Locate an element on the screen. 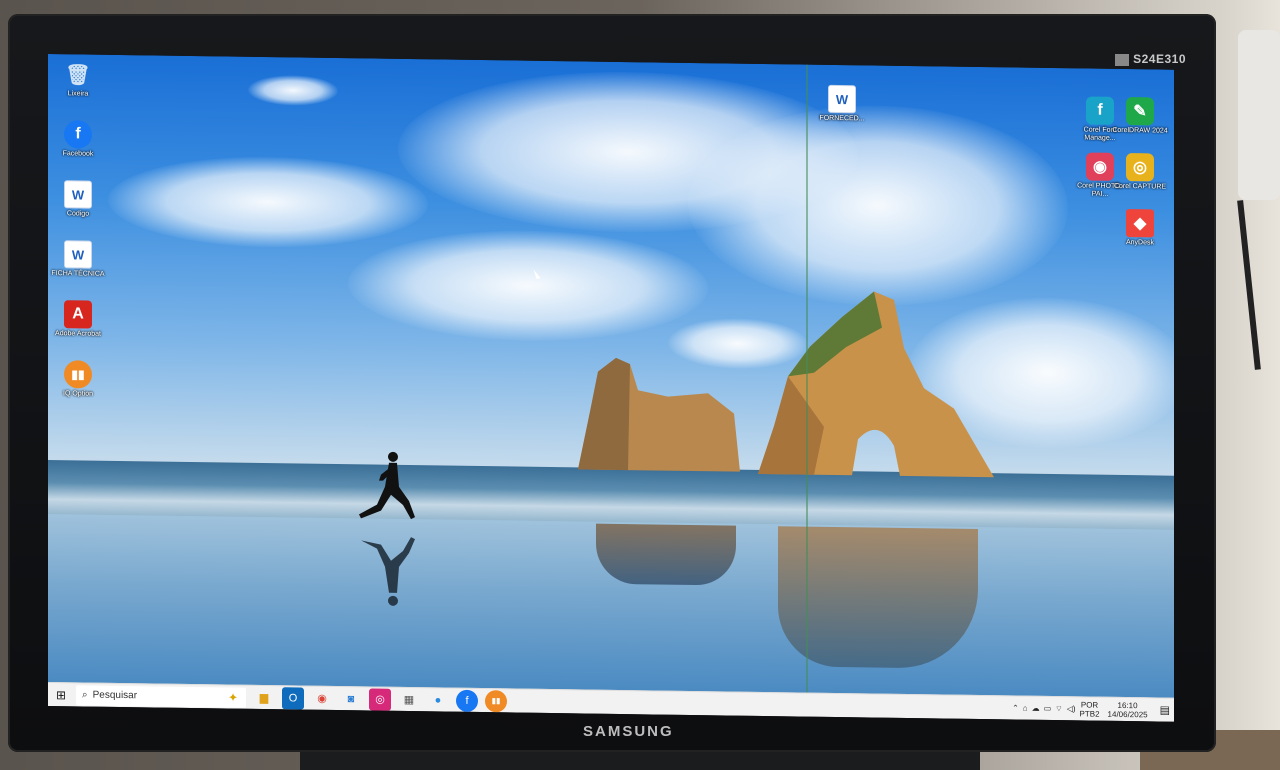 The width and height of the screenshot is (1280, 770). rock-left is located at coordinates (659, 414).